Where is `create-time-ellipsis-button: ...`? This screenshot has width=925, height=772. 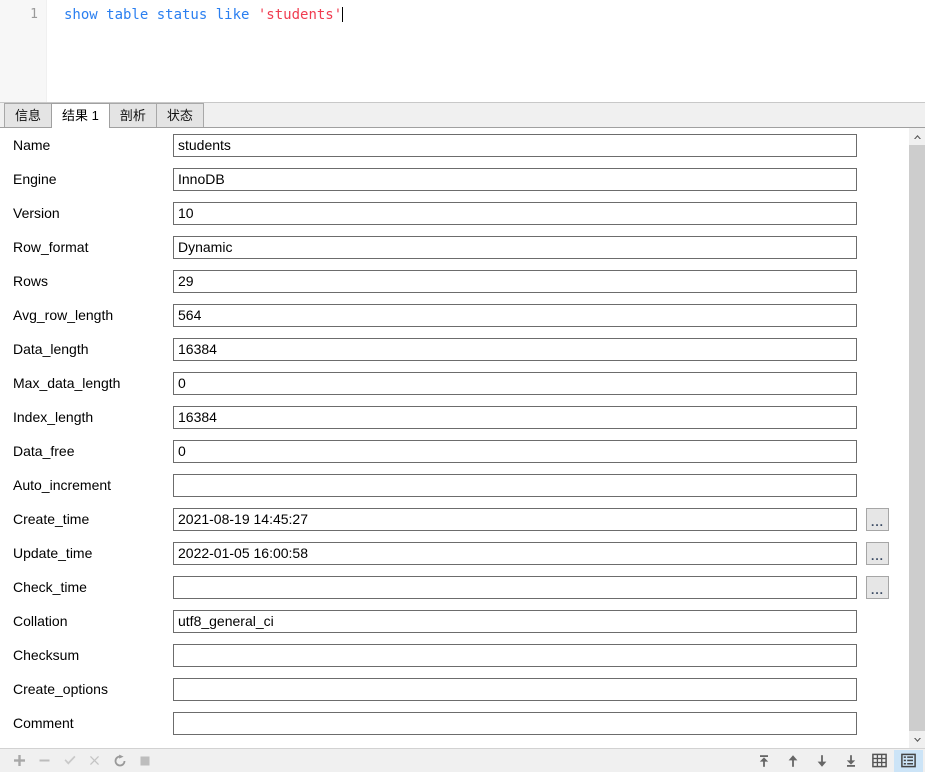
create-time-ellipsis-button: ... is located at coordinates (877, 519).